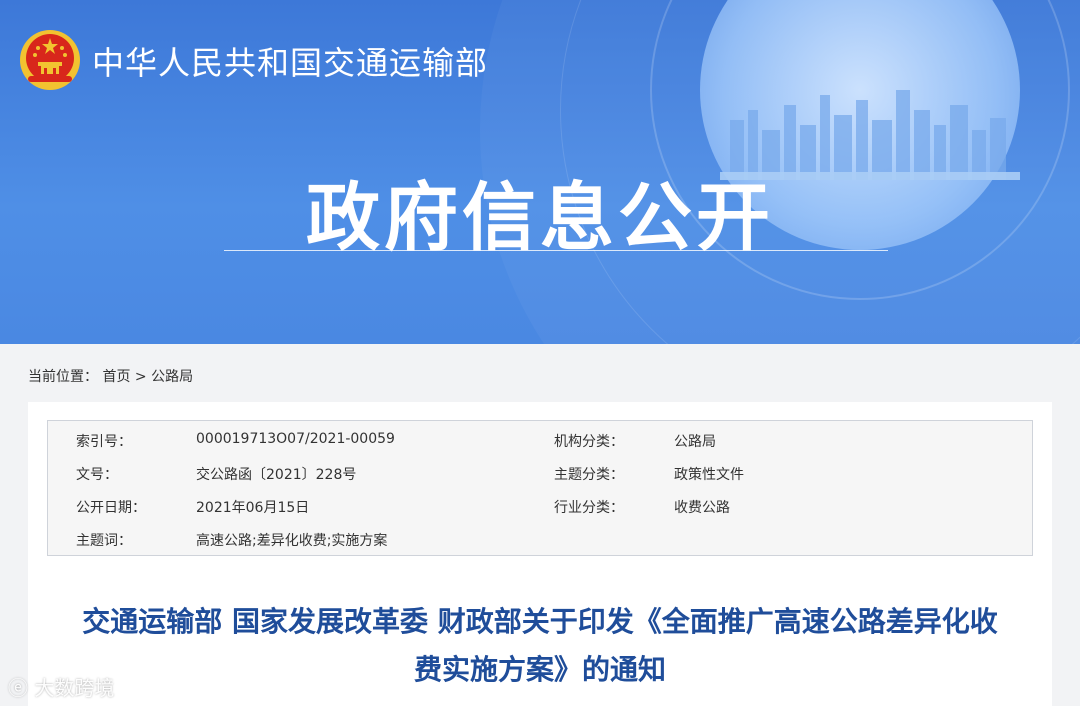  Describe the element at coordinates (74, 688) in the screenshot. I see `watermark-text: 大数跨境` at that location.